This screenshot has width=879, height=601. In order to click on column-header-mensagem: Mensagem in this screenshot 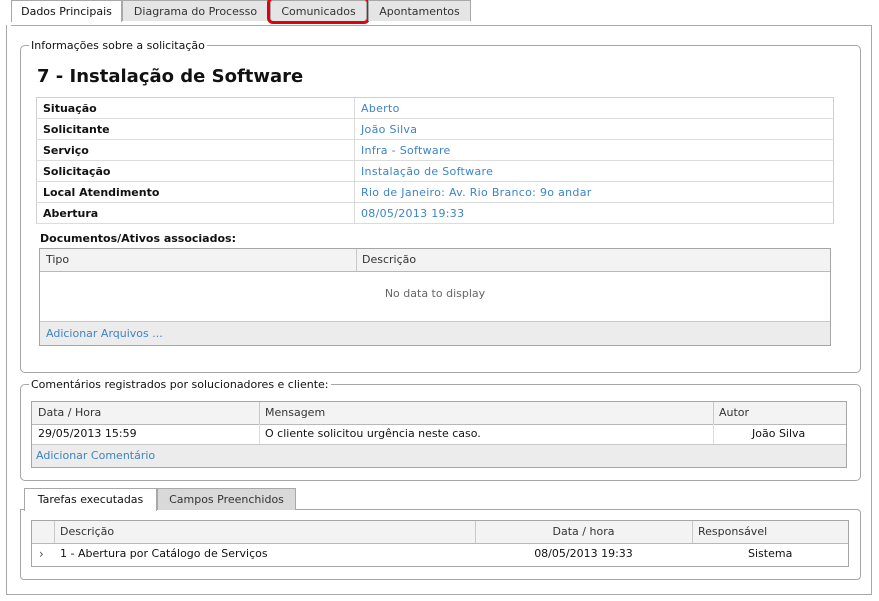, I will do `click(486, 413)`.